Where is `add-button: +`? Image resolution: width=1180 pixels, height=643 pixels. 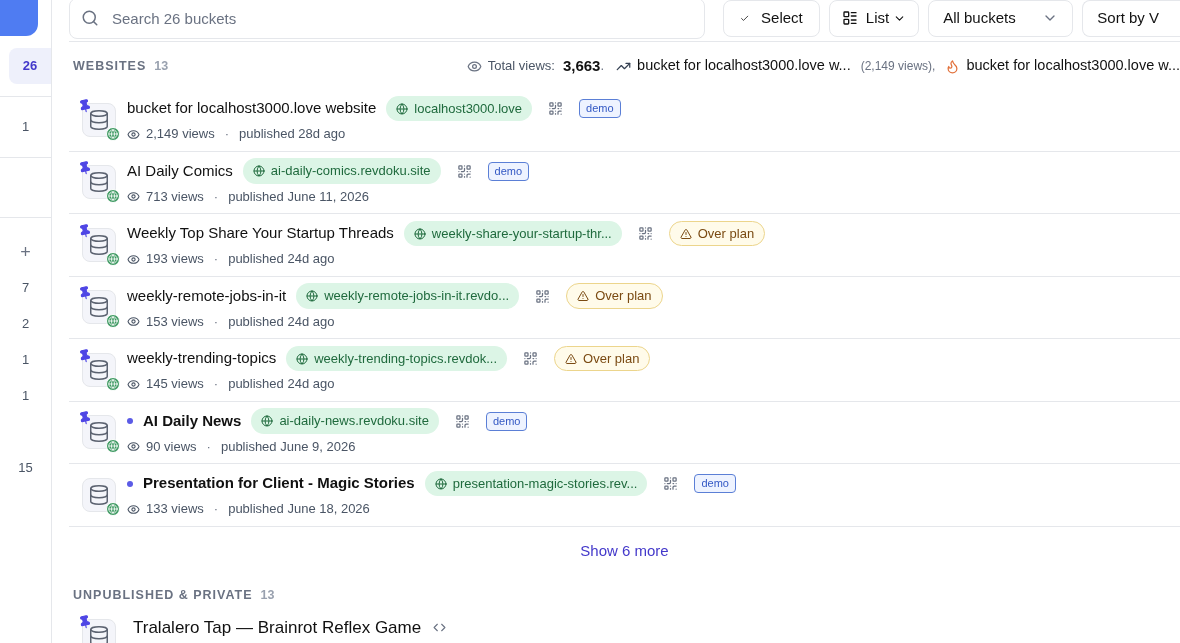
add-button: + is located at coordinates (25, 252).